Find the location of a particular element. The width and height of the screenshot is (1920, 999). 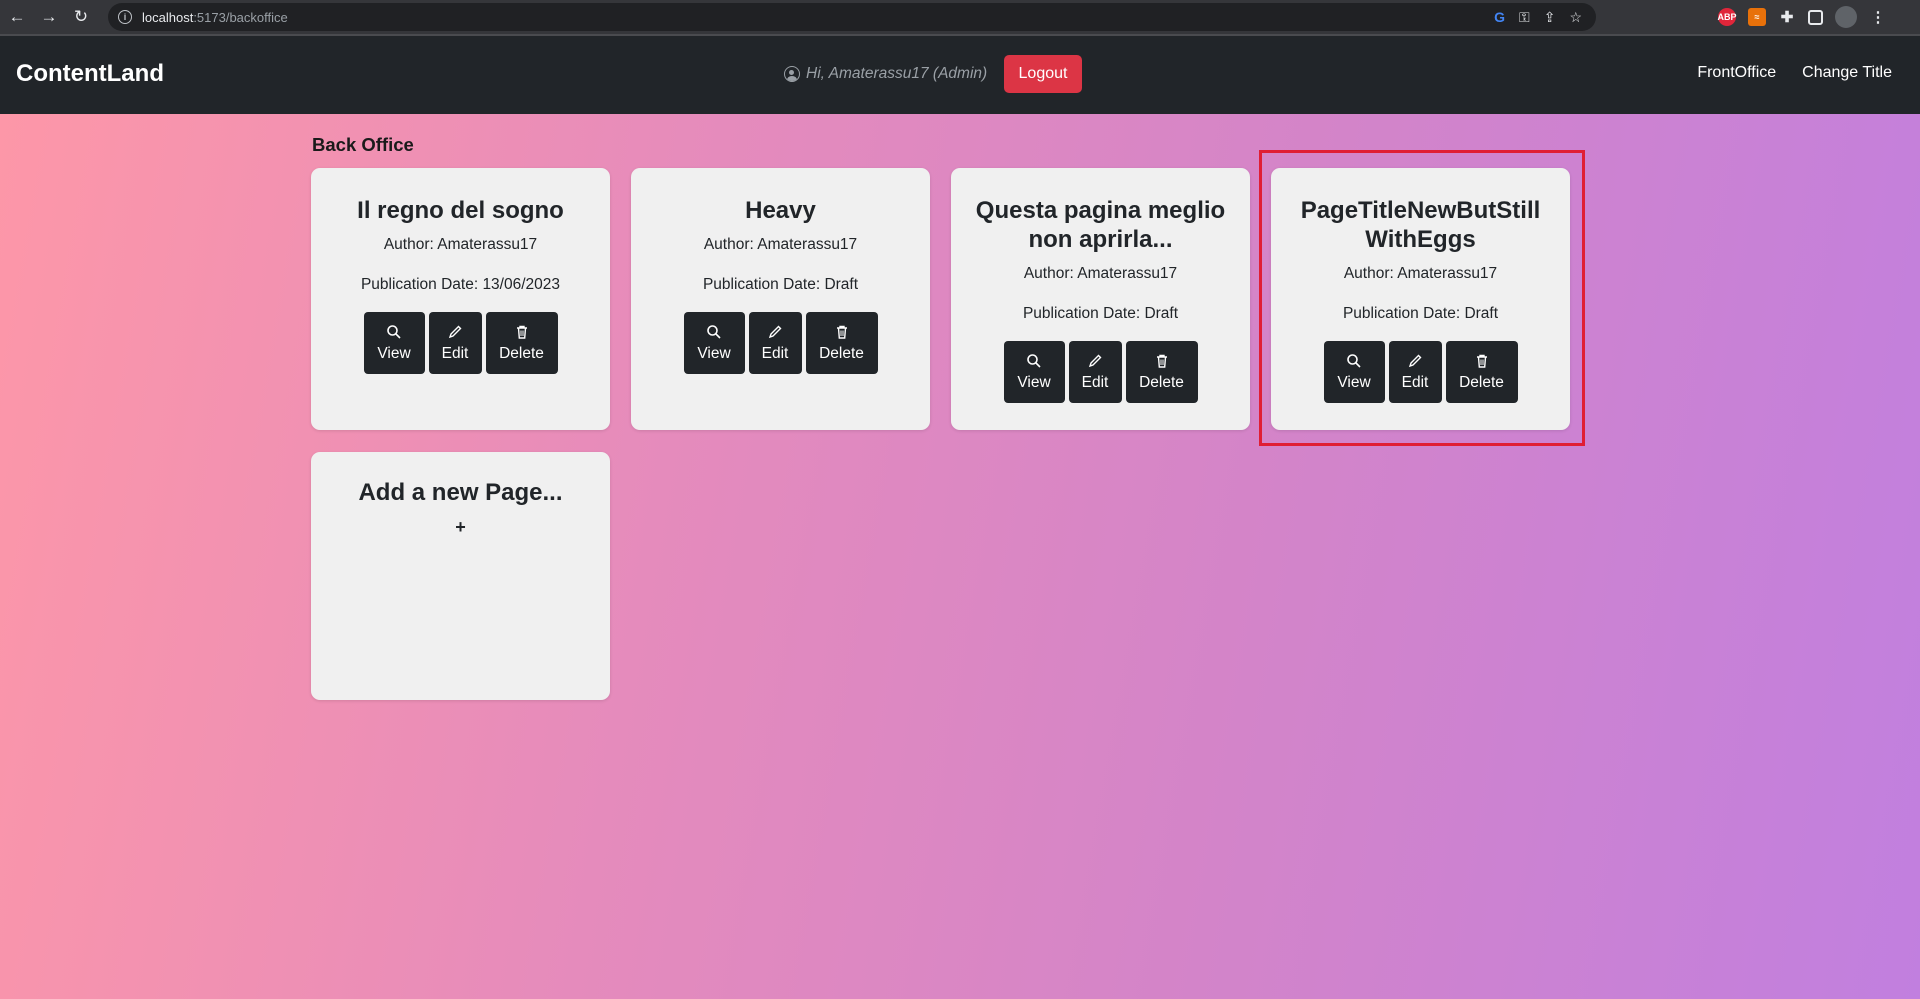

brand-logo: ContentLand is located at coordinates (90, 74).